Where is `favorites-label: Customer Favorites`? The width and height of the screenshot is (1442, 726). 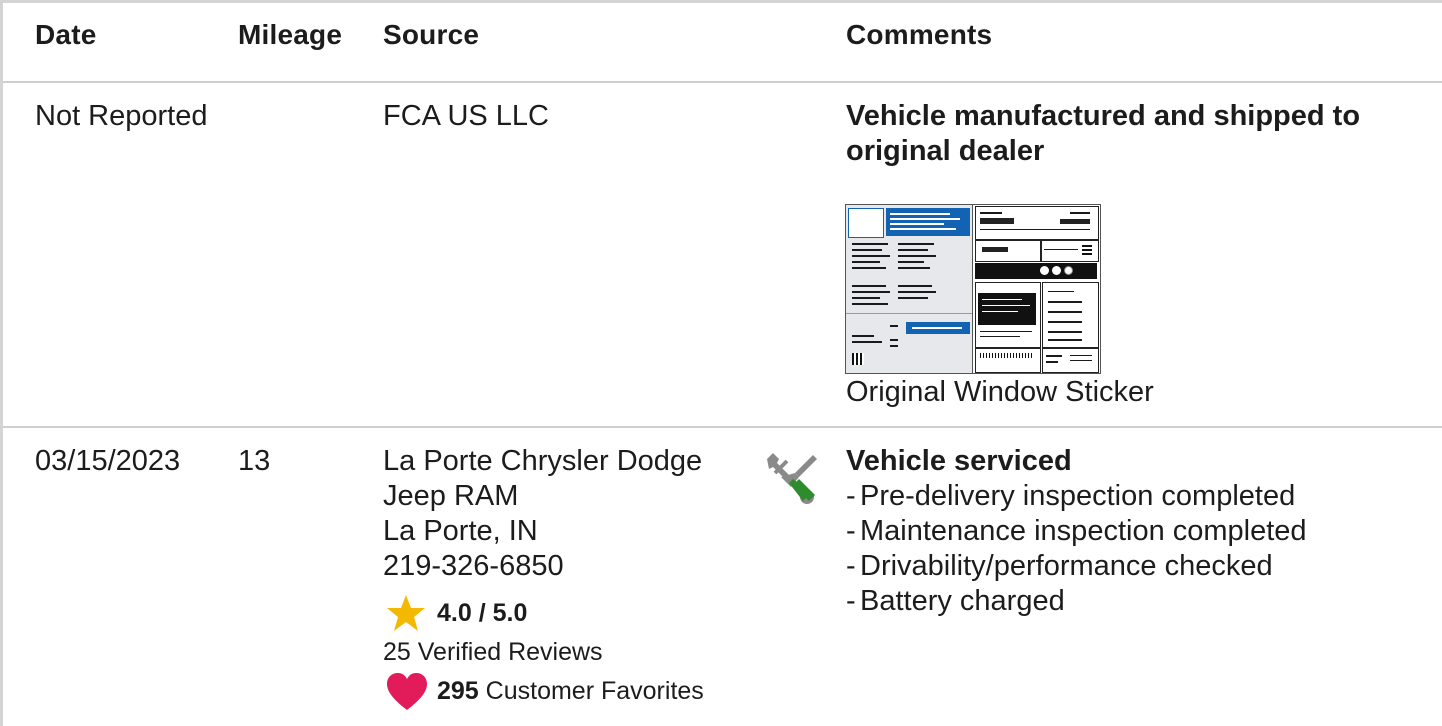 favorites-label: Customer Favorites is located at coordinates (594, 691).